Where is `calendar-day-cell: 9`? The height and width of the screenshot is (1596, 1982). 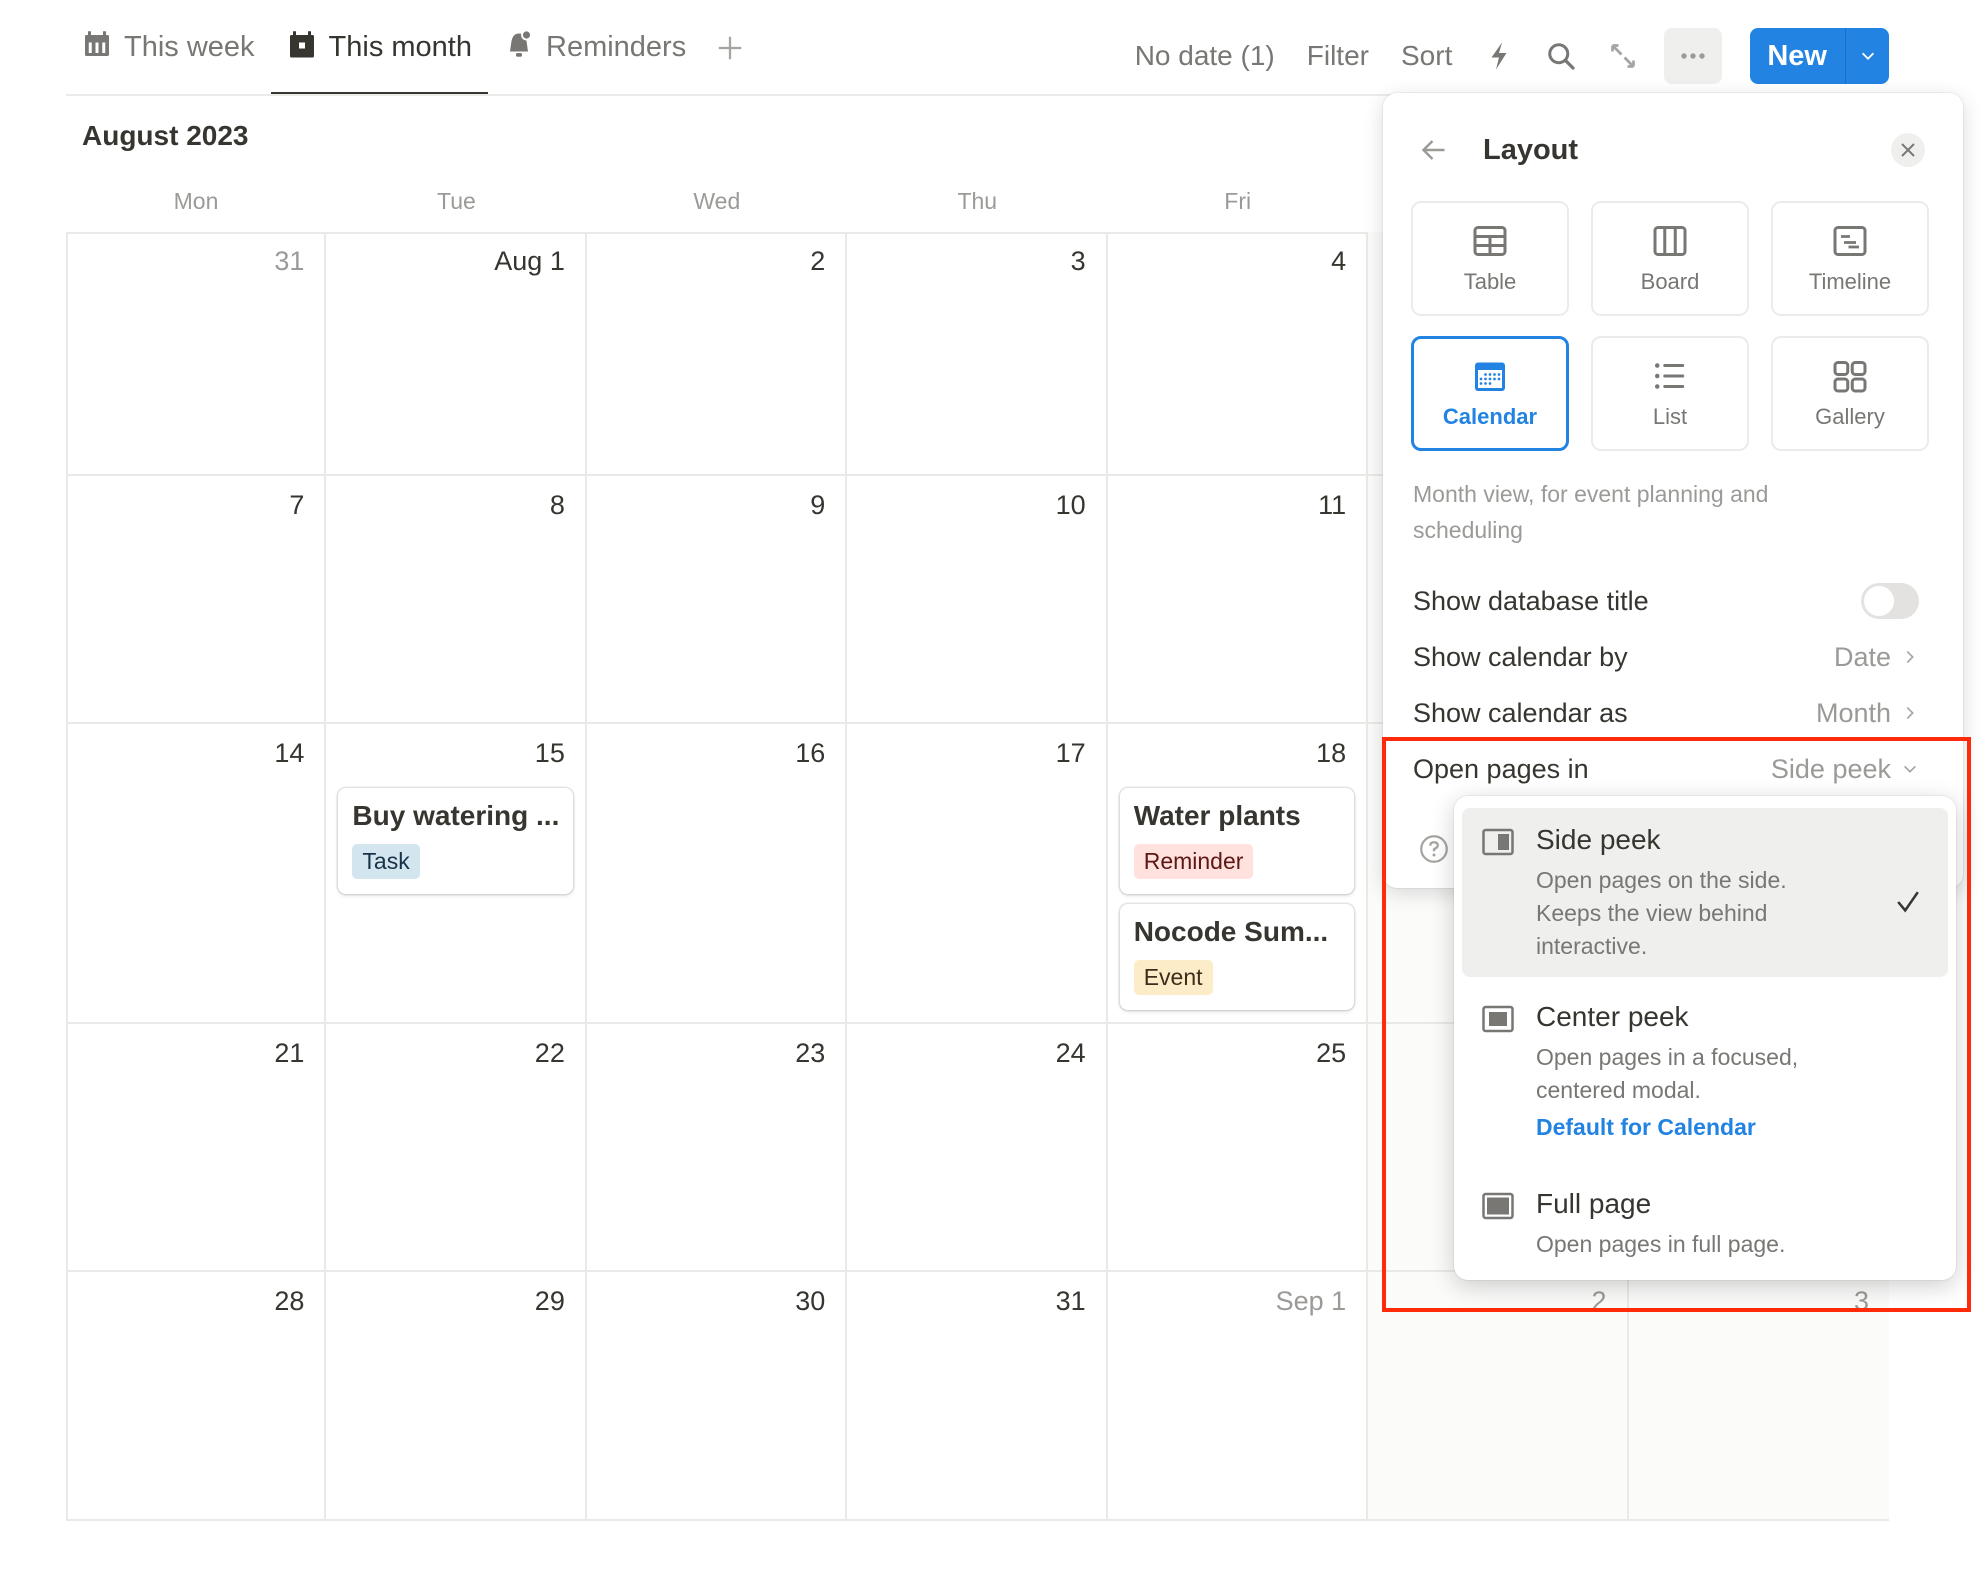
calendar-day-cell: 9 is located at coordinates (717, 600).